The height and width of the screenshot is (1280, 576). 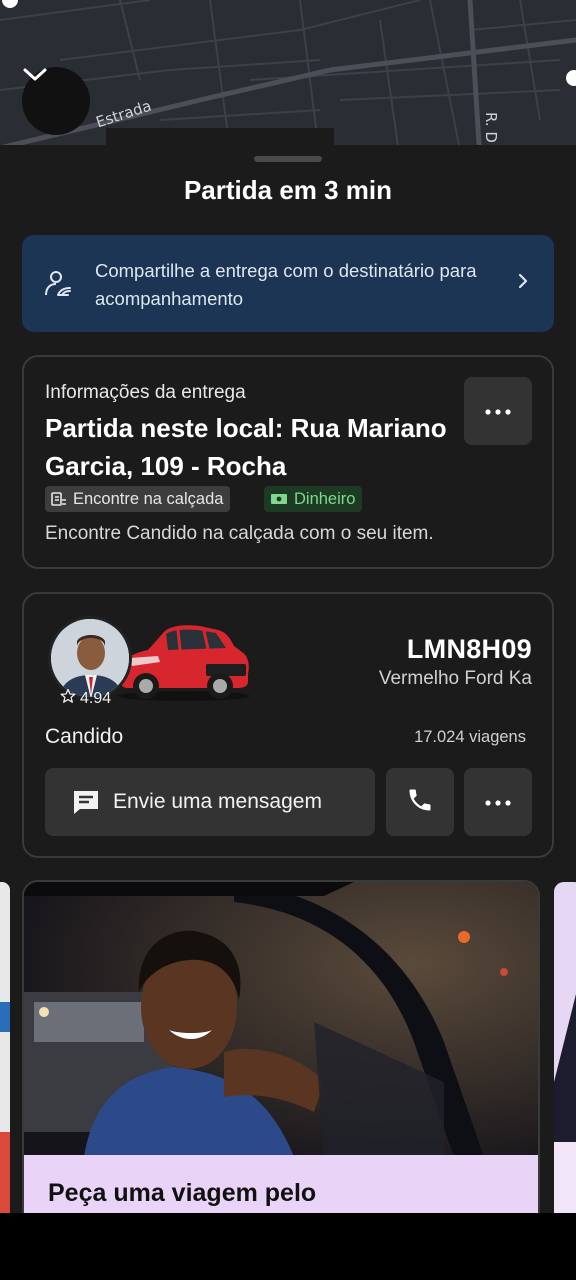 I want to click on delivery-info-label: Informações da entrega, so click(x=145, y=392).